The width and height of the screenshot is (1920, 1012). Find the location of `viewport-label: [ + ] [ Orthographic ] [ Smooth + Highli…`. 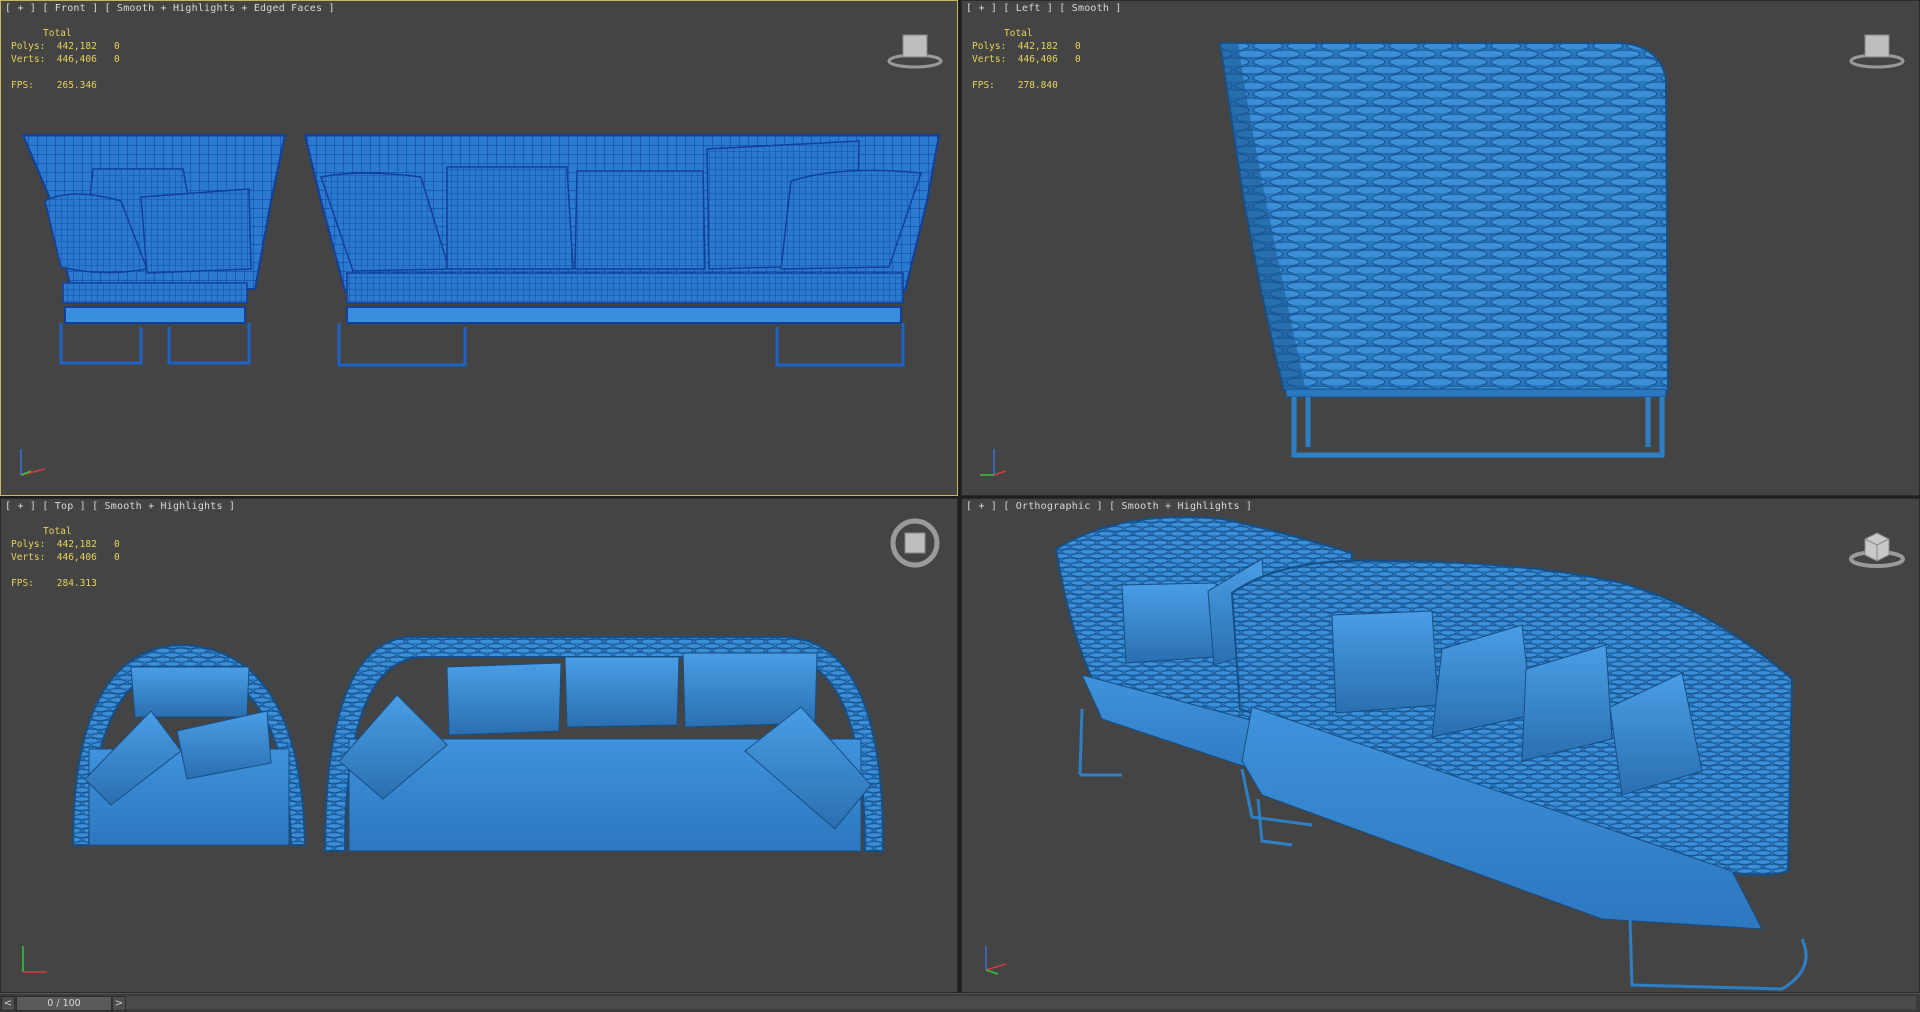

viewport-label: [ + ] [ Orthographic ] [ Smooth + Highli… is located at coordinates (1109, 506).